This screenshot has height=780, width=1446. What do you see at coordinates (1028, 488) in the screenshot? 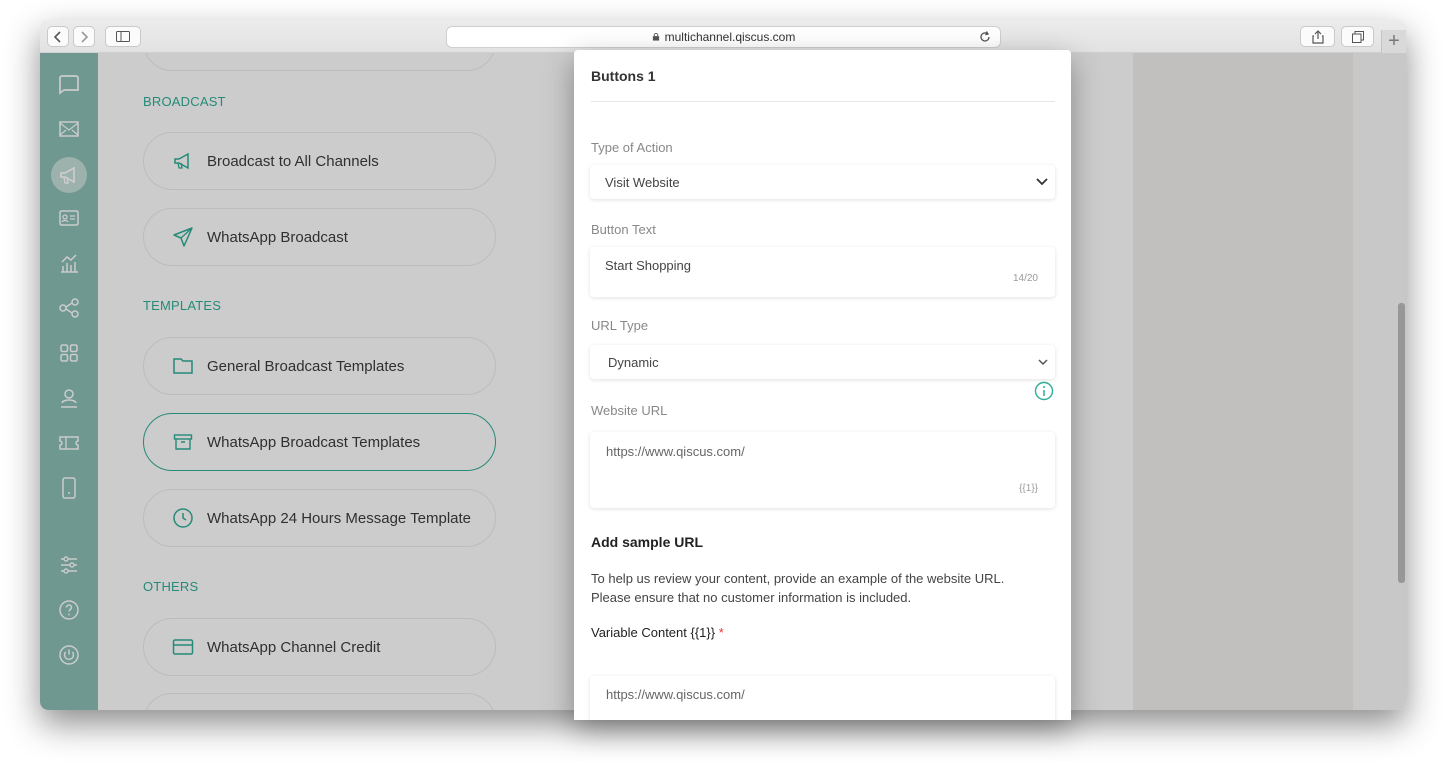
I see `add-variable-tag: {{1}}` at bounding box center [1028, 488].